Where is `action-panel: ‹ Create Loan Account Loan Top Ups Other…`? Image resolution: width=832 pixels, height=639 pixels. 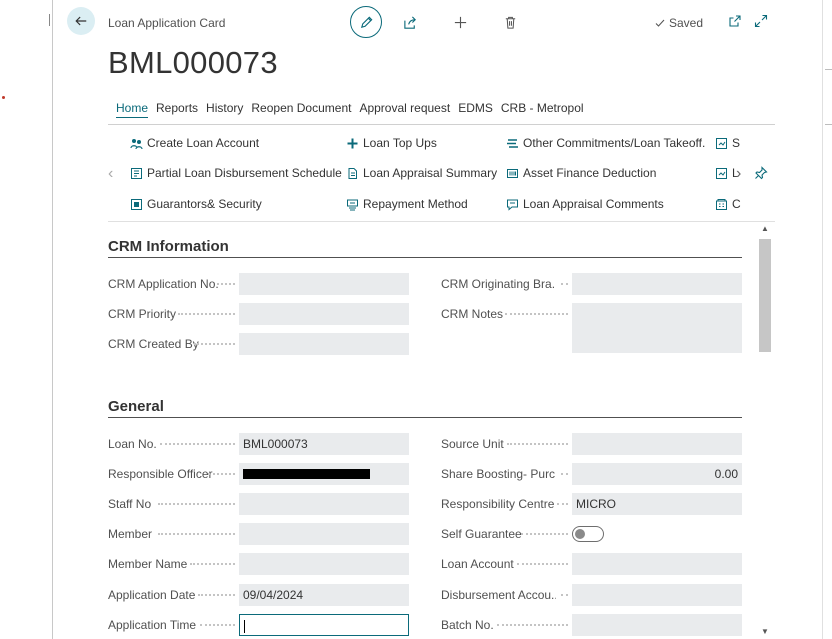 action-panel: ‹ Create Loan Account Loan Top Ups Other… is located at coordinates (441, 173).